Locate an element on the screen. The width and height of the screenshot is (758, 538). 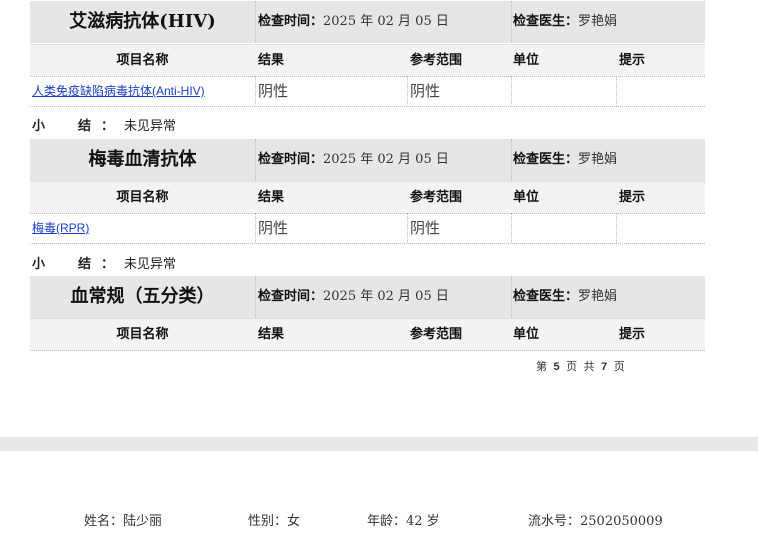
section-header: 梅毒血清抗体 检查时间：2025 年 02 月 05 日 检查医生：罗艳娟 is located at coordinates (367, 160).